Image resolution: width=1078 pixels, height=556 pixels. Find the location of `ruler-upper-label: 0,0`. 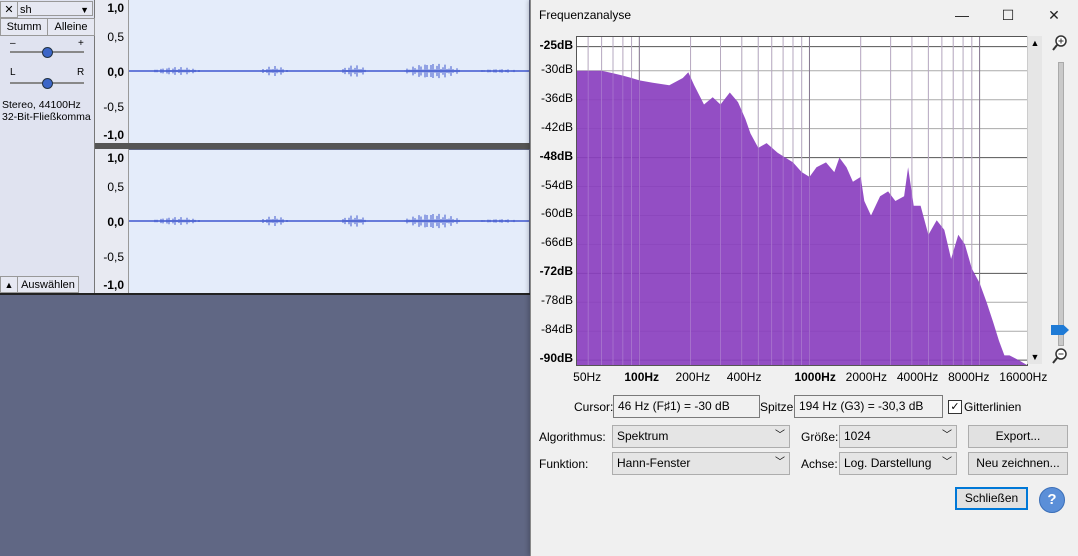

ruler-upper-label: 0,0 is located at coordinates (115, 72).